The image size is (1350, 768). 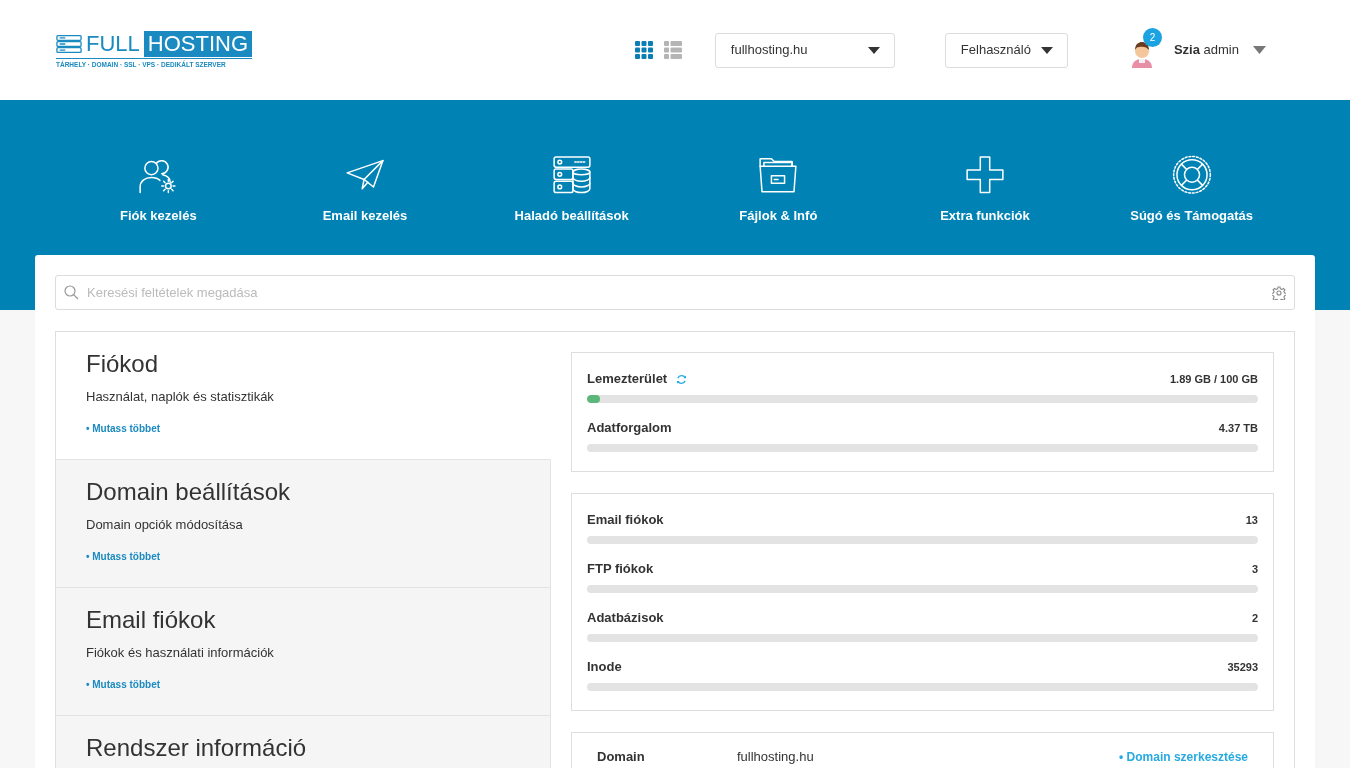 I want to click on lifebuoy-icon, so click(x=1191, y=175).